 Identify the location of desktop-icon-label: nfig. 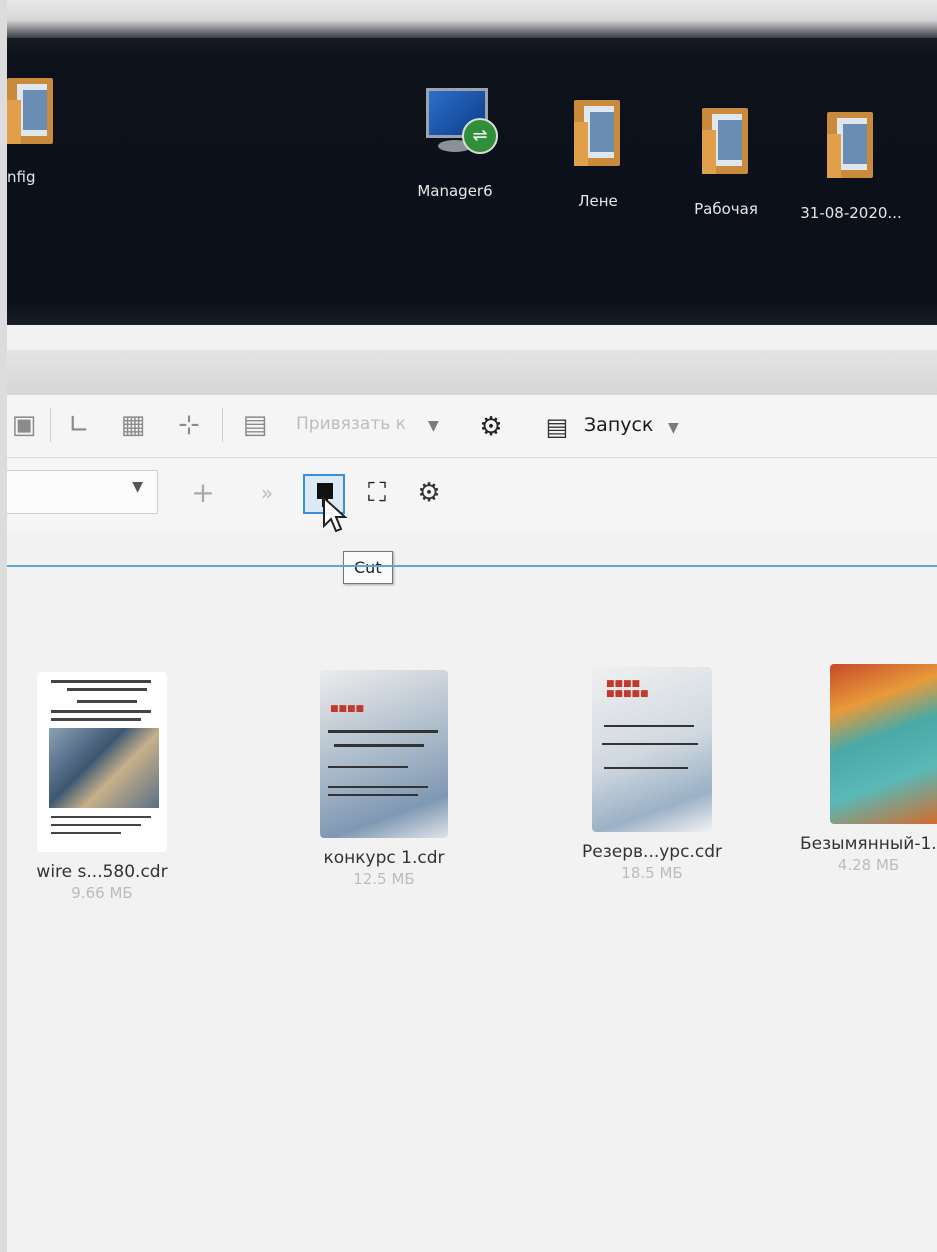
(21, 177).